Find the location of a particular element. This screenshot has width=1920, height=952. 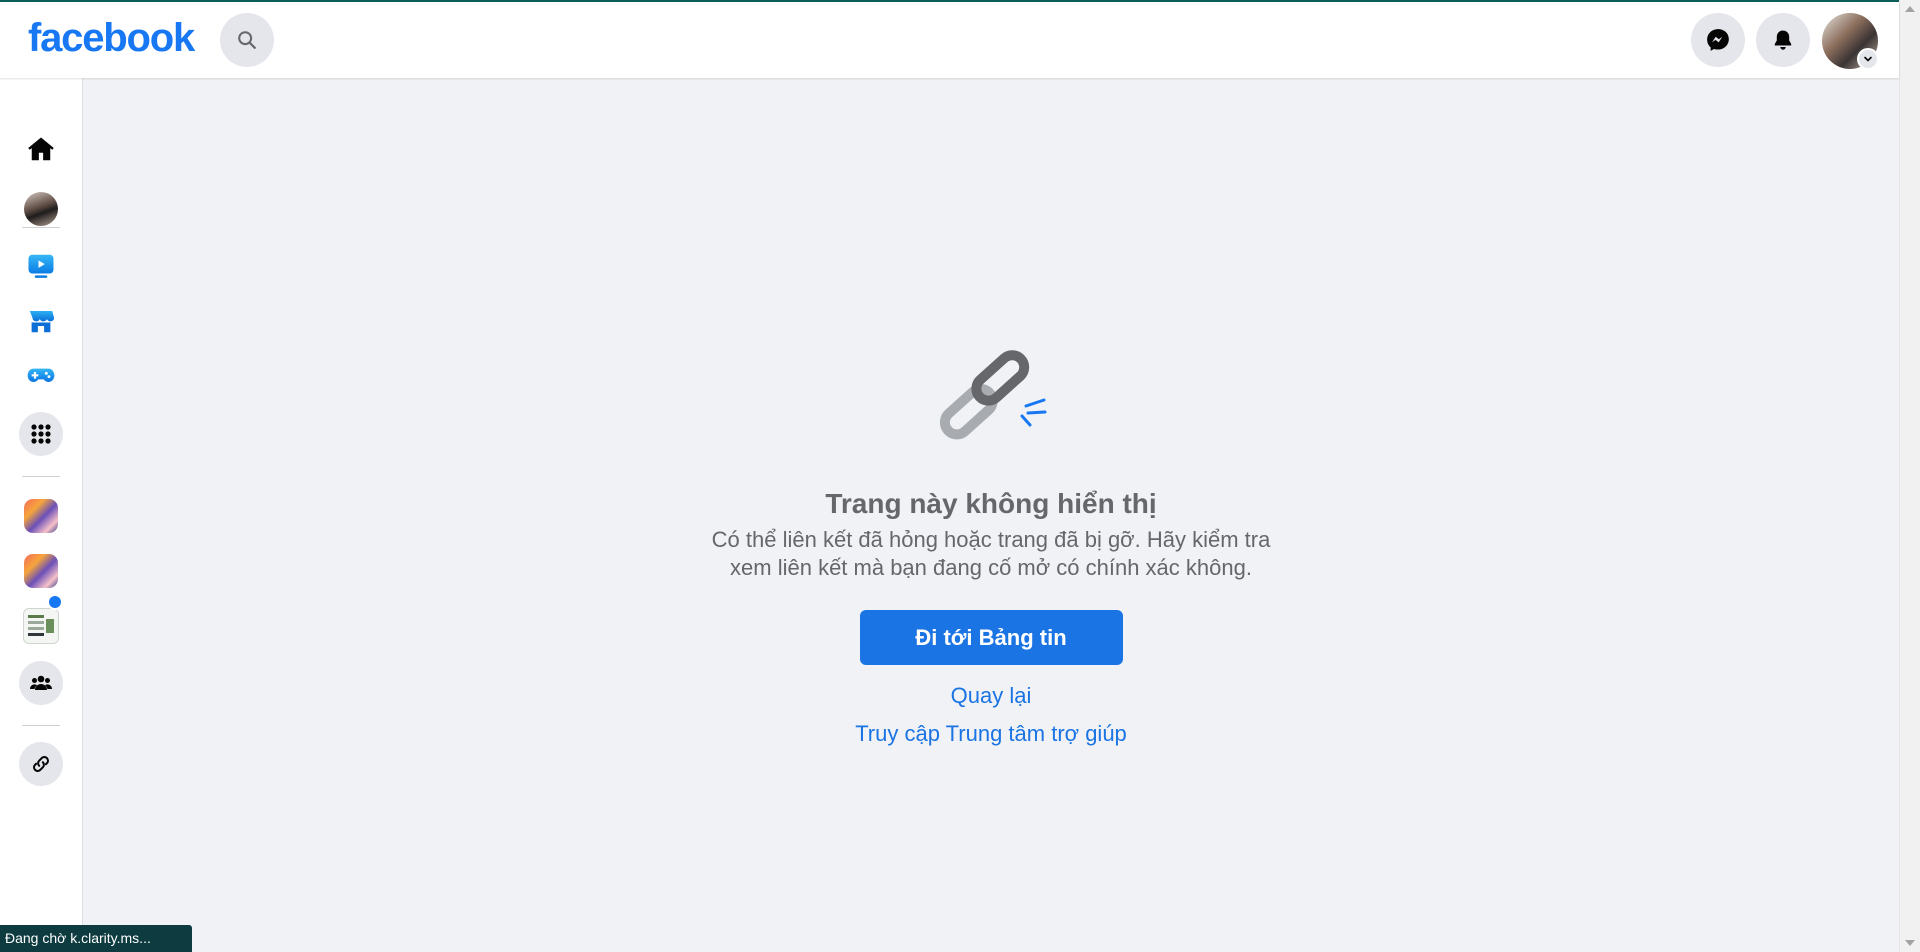

gamepad-icon is located at coordinates (41, 375).